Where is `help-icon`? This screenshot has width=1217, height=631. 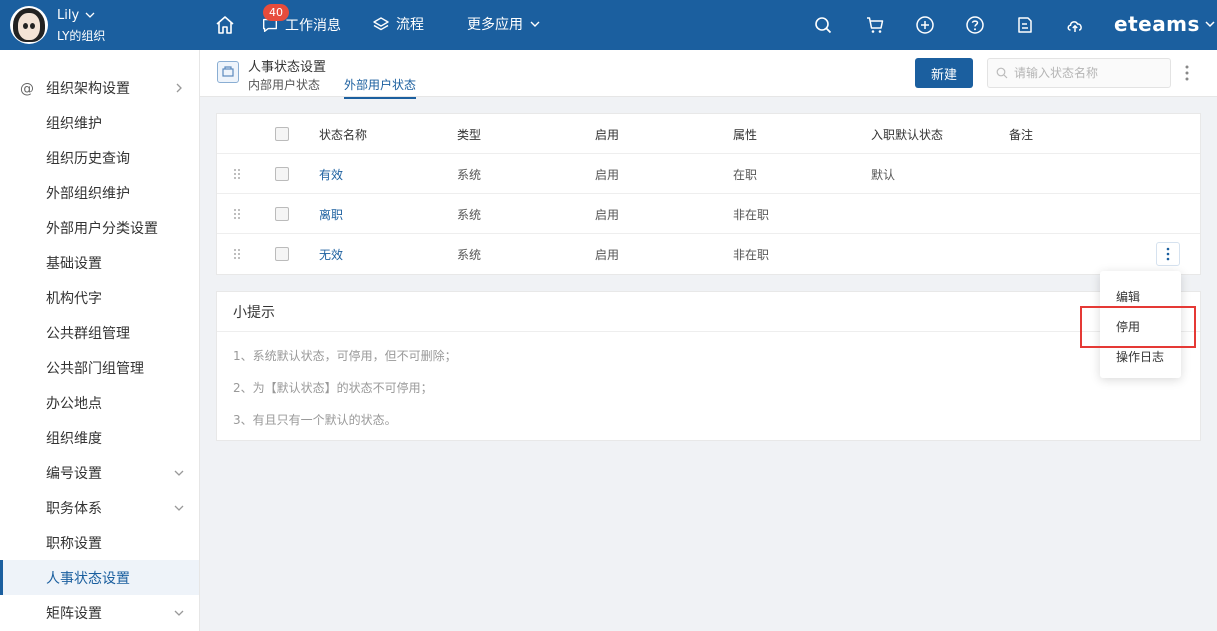 help-icon is located at coordinates (975, 25).